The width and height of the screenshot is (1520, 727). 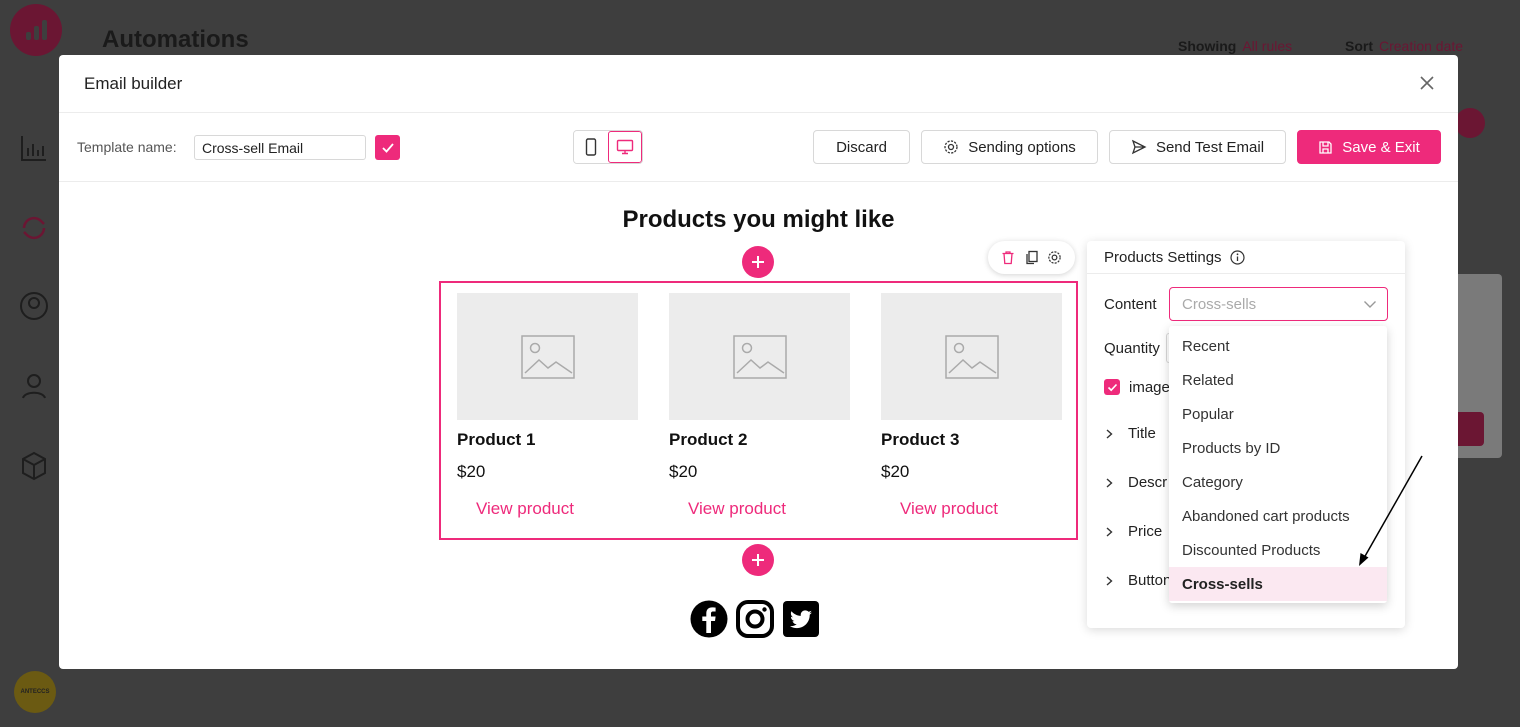 I want to click on email-heading: Products you might like, so click(x=758, y=220).